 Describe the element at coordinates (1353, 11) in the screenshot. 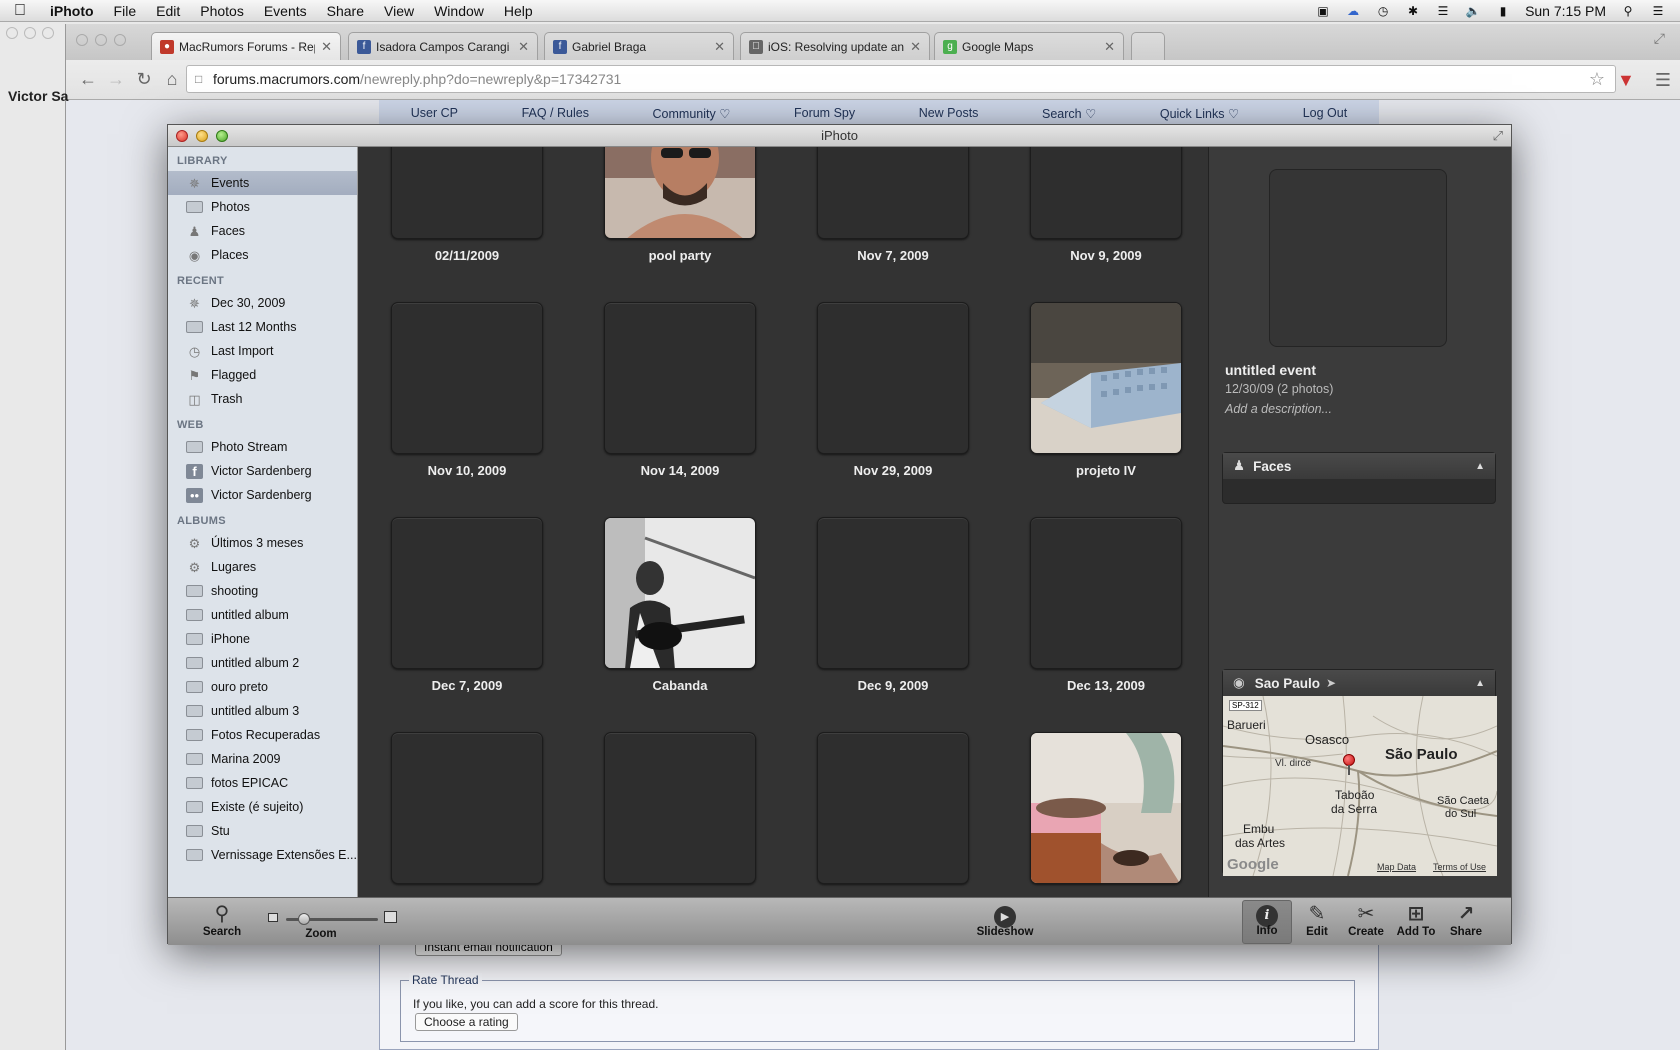

I see `cloud-sync-icon: ☁` at that location.